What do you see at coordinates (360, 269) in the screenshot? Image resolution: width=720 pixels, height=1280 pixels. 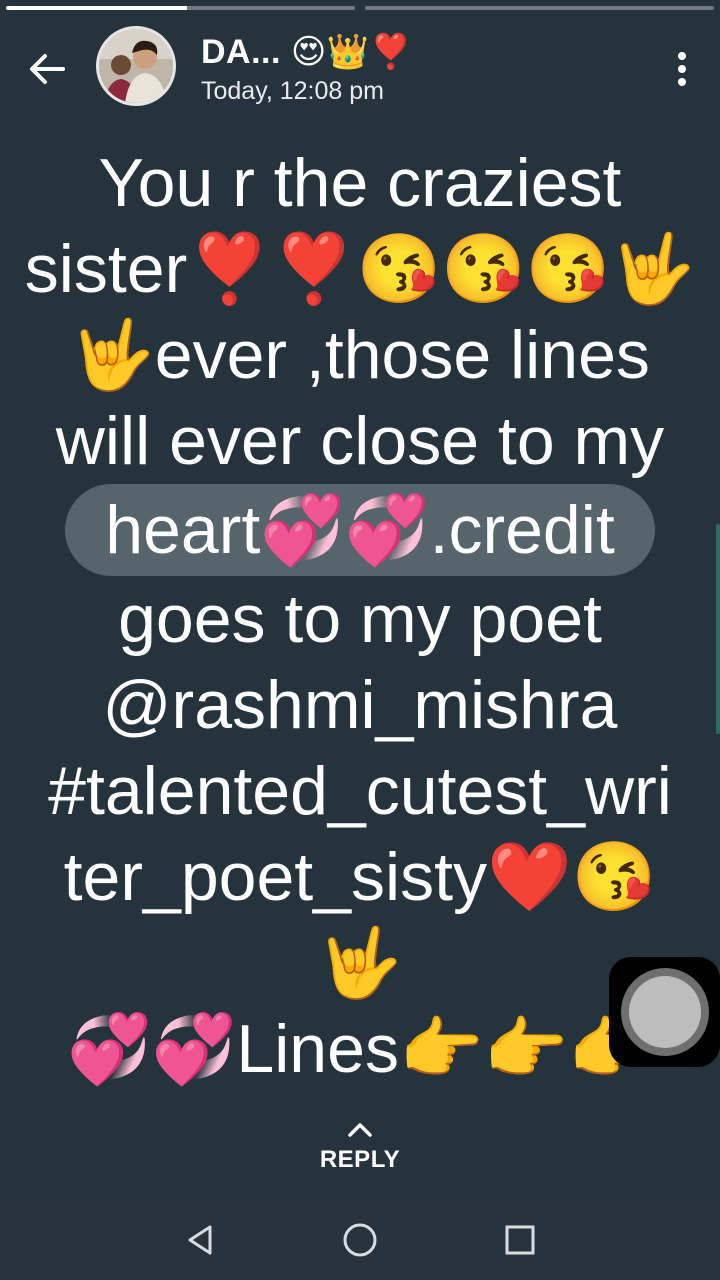 I see `status-line: sister❣️❣️😘😘😘🤟` at bounding box center [360, 269].